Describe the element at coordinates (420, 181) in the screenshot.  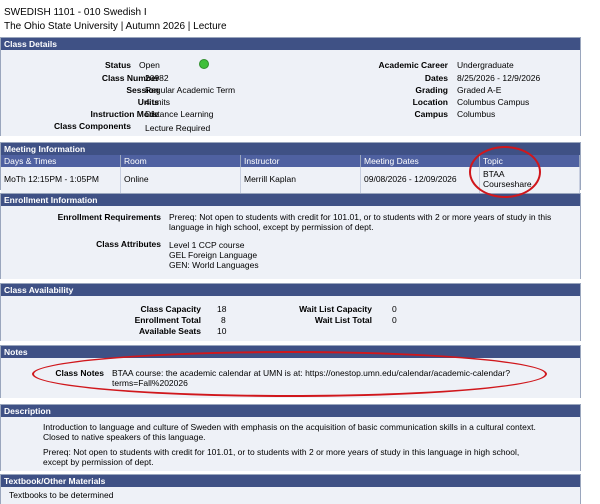
I see `meeting-dates-cell: 09/08/2026 - 12/09/2026` at that location.